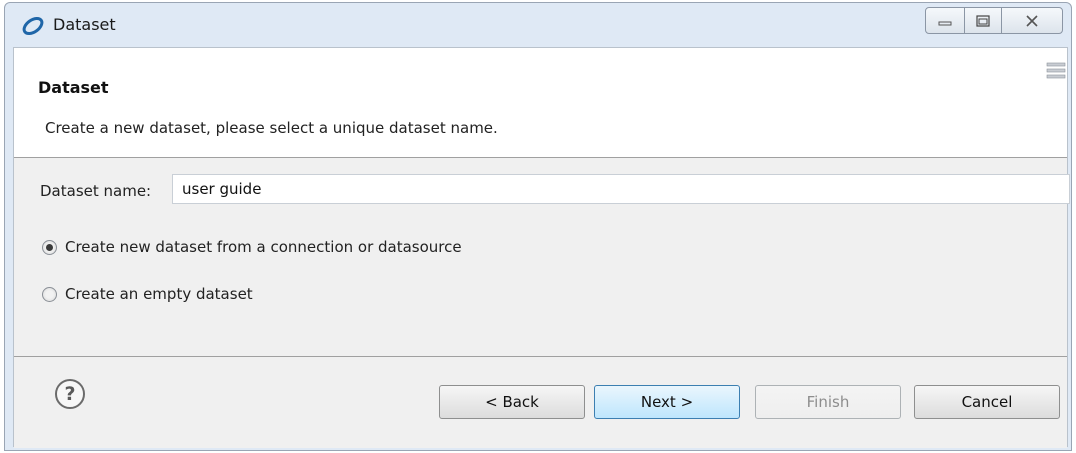 The height and width of the screenshot is (453, 1076). What do you see at coordinates (1056, 71) in the screenshot?
I see `menu-lines-icon` at bounding box center [1056, 71].